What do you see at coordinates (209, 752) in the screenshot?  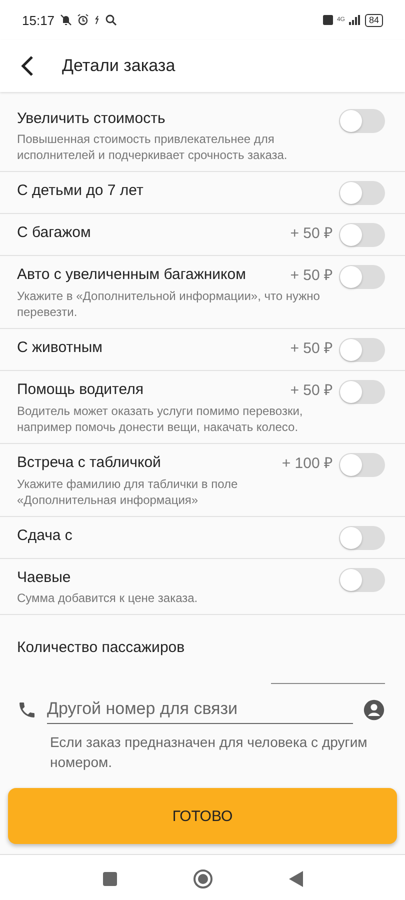 I see `helper-text: Если заказ предназначен для человека с другим номером.` at bounding box center [209, 752].